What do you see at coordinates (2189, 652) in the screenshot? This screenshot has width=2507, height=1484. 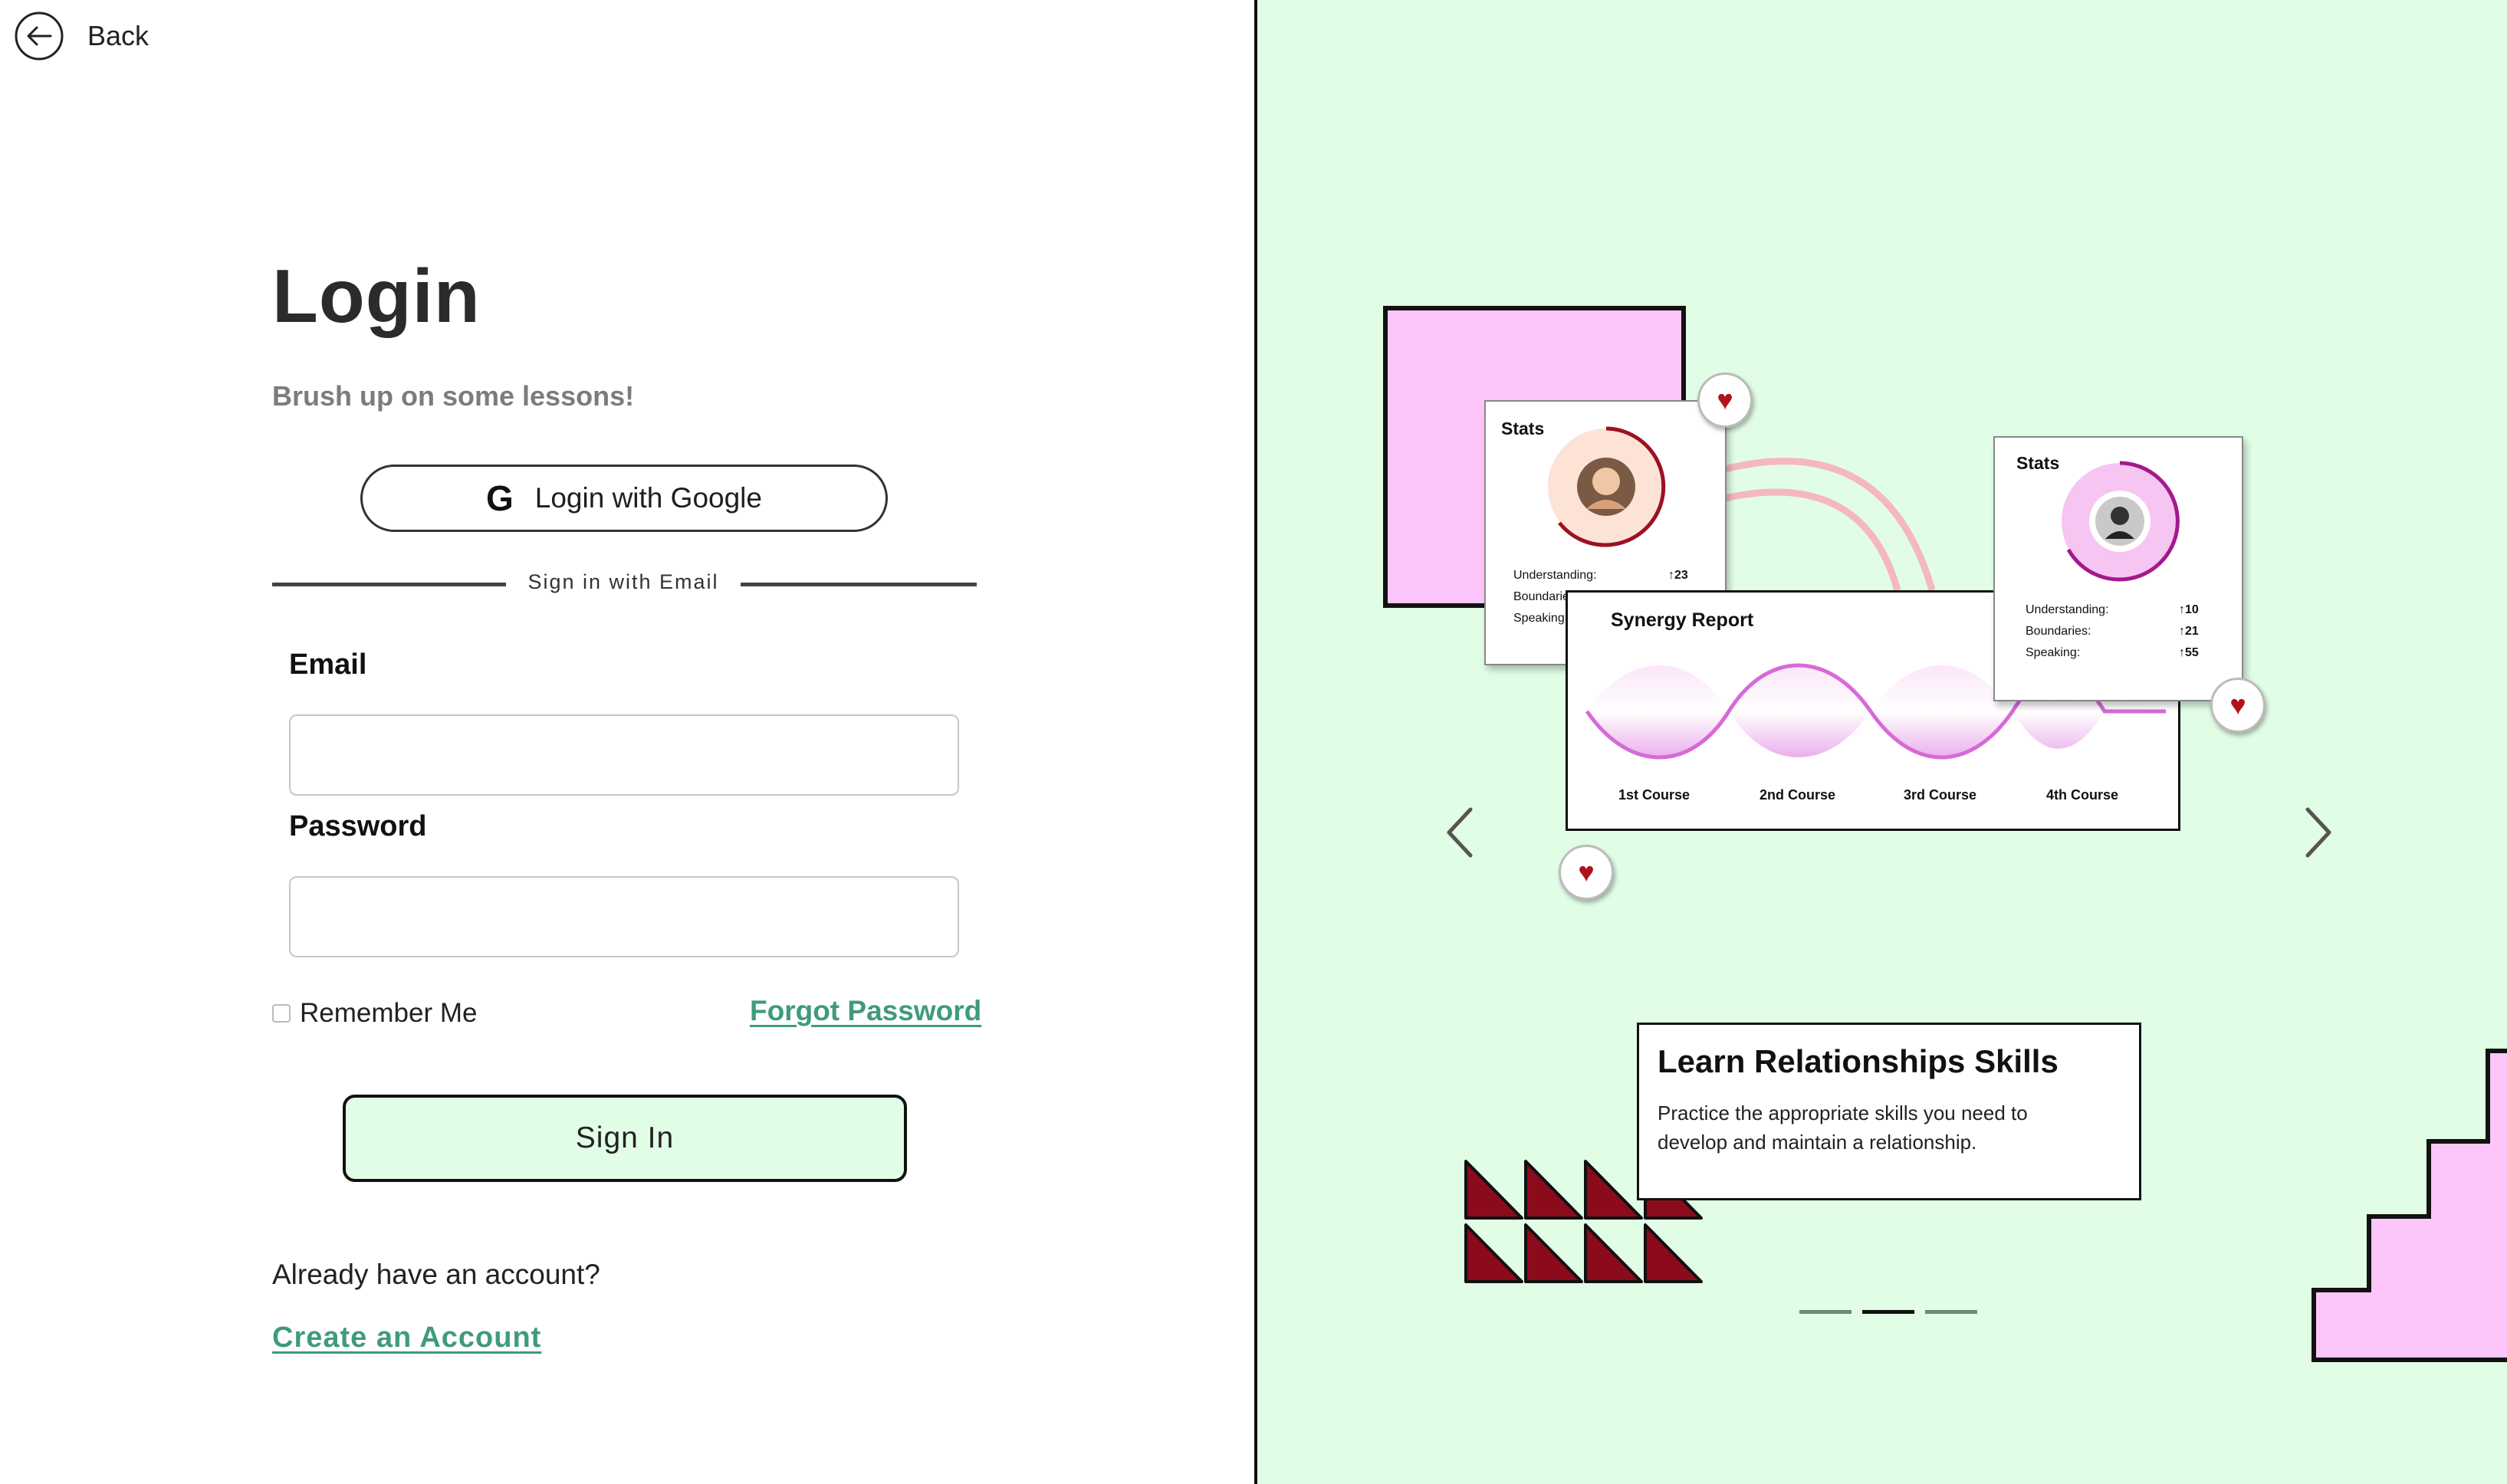 I see `stats-2-speaking-value: ↑55` at bounding box center [2189, 652].